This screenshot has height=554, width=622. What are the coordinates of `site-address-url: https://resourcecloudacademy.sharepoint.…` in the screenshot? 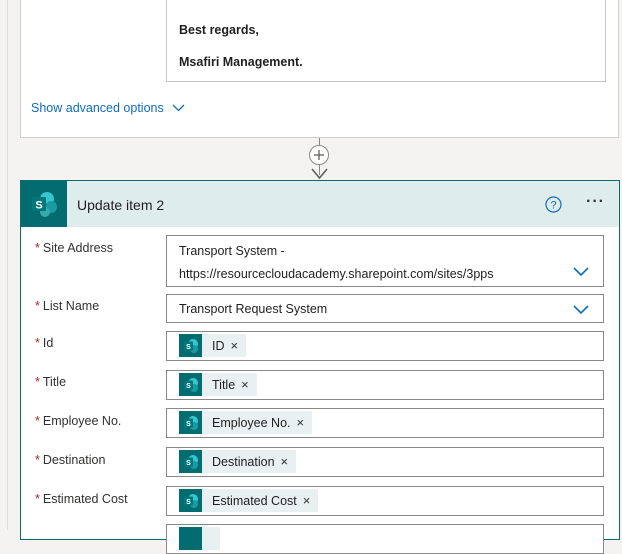 It's located at (336, 274).